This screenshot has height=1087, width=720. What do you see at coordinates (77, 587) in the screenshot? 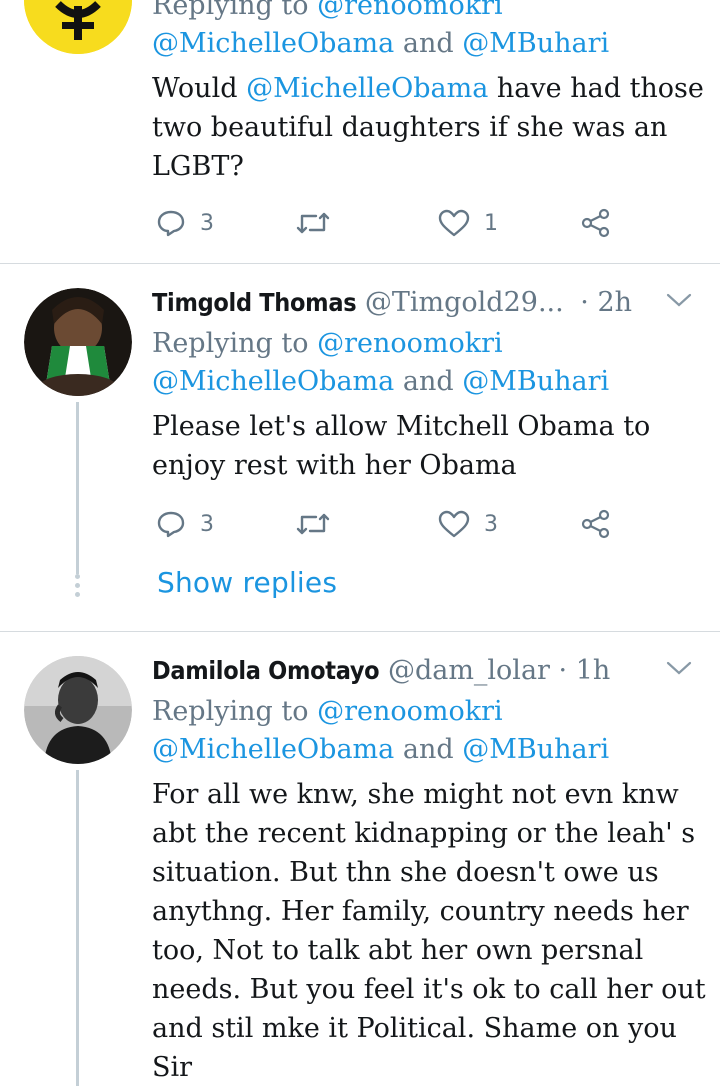
I see `thread-dots` at bounding box center [77, 587].